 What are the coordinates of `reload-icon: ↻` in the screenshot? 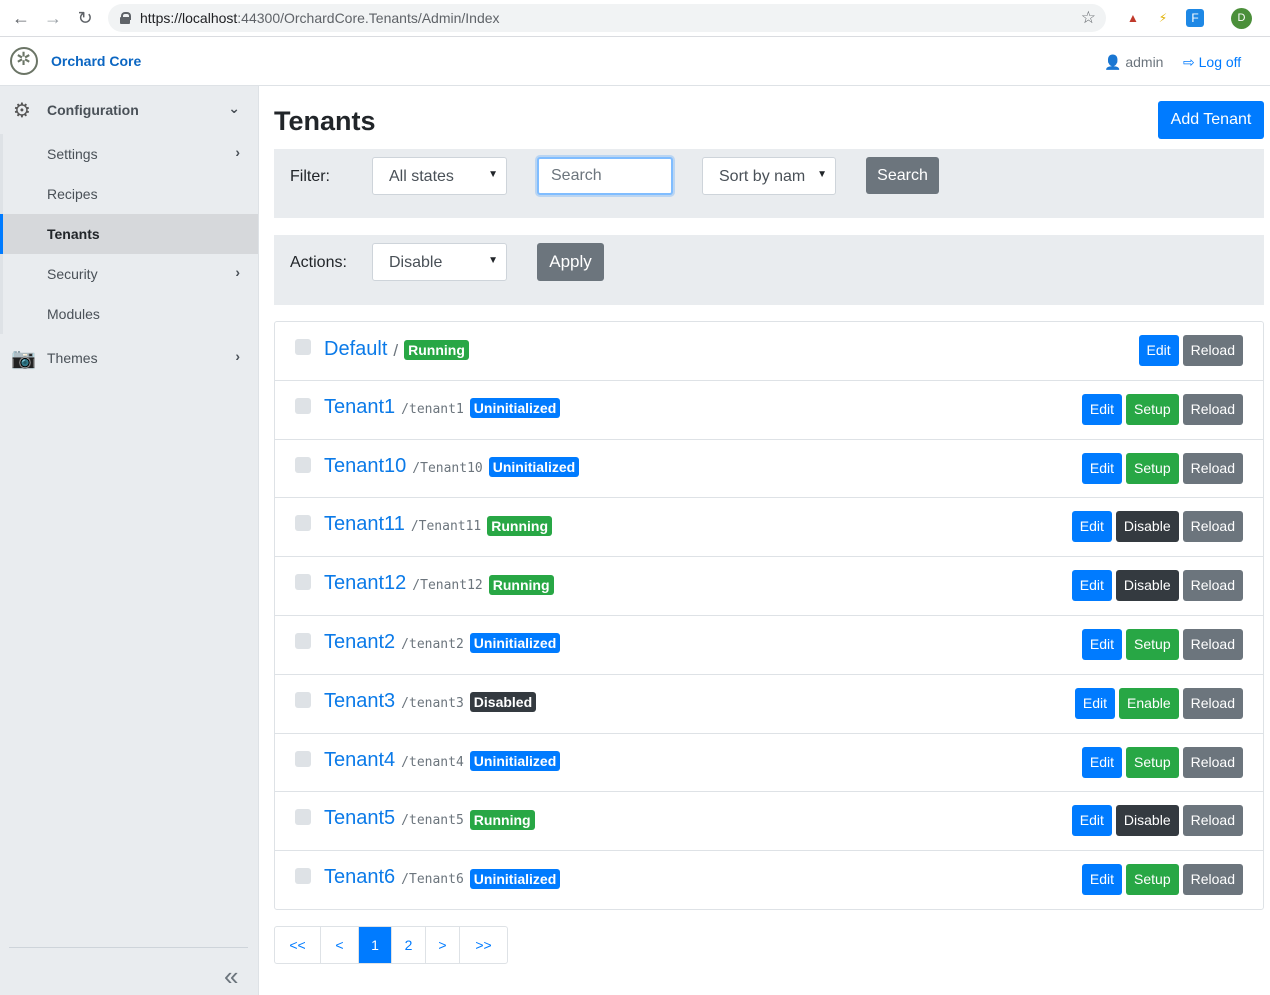 It's located at (85, 18).